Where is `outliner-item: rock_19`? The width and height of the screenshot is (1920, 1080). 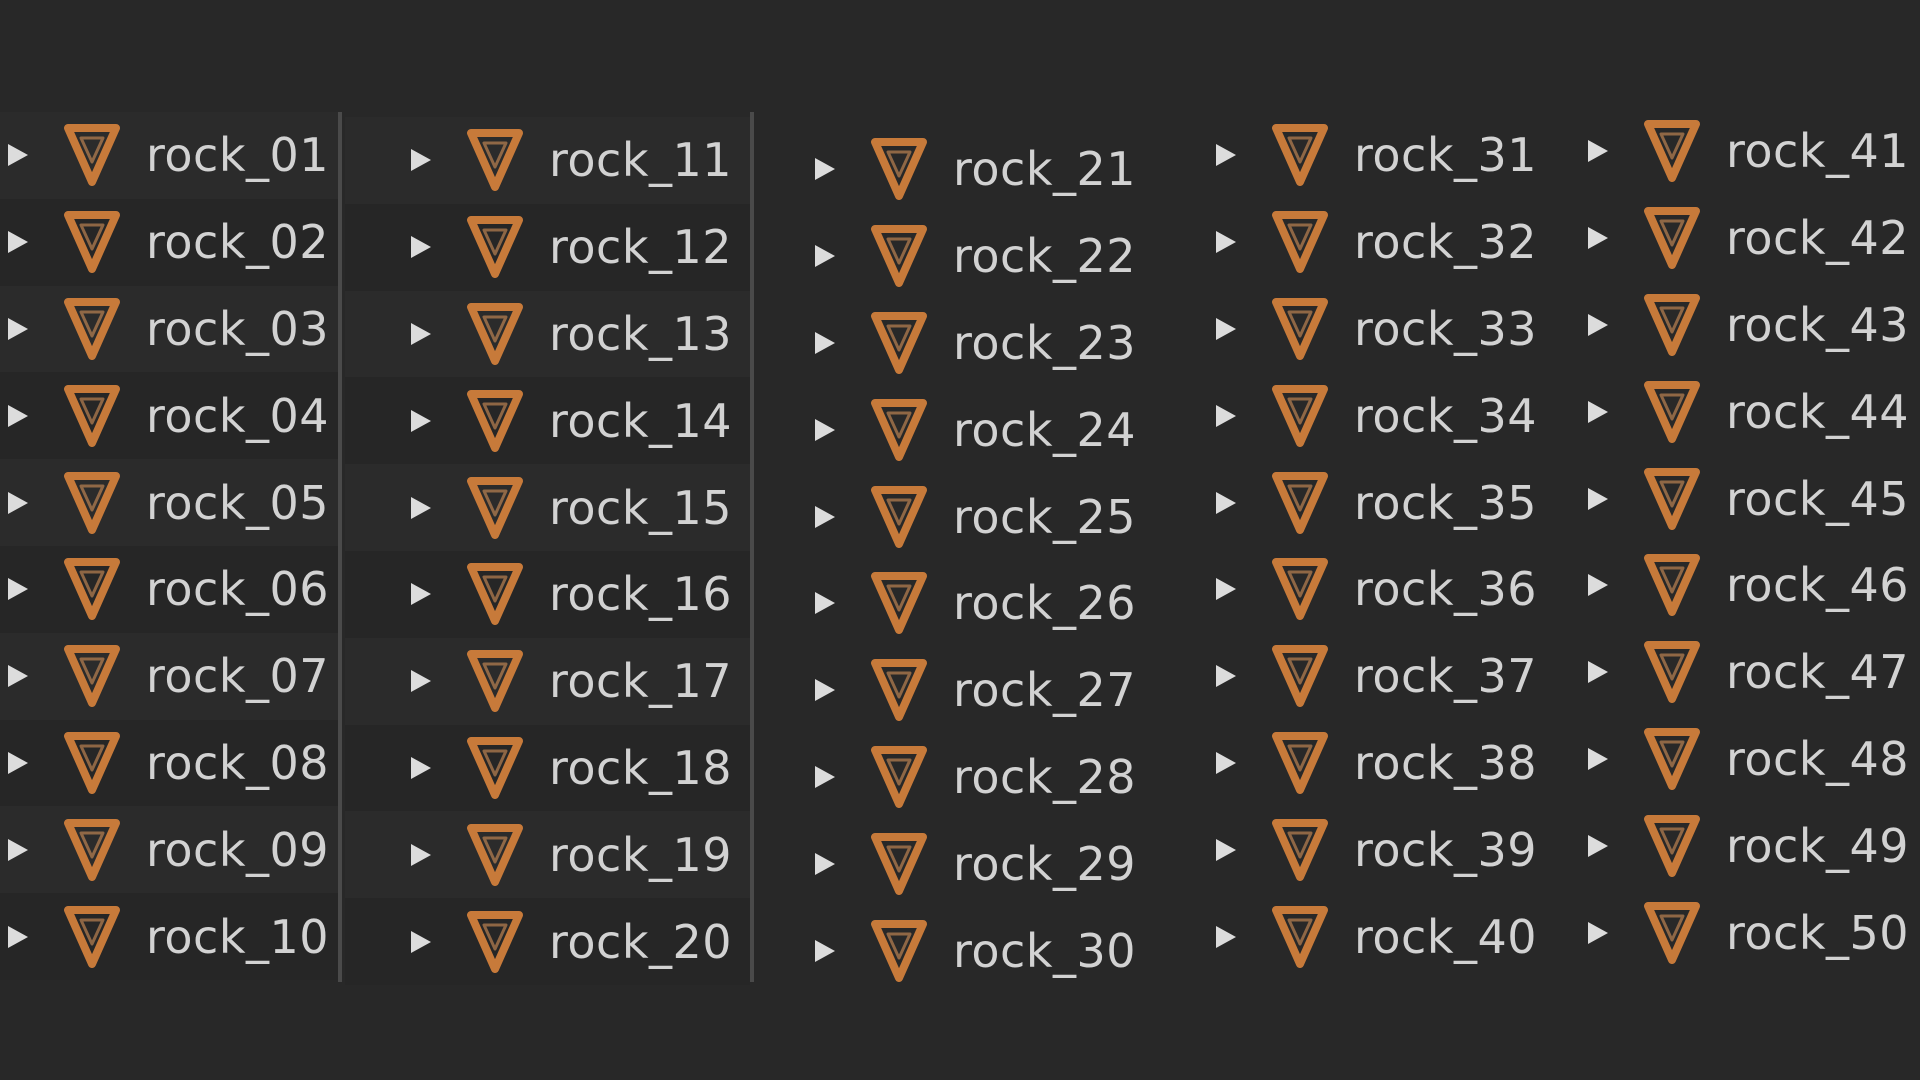 outliner-item: rock_19 is located at coordinates (547, 855).